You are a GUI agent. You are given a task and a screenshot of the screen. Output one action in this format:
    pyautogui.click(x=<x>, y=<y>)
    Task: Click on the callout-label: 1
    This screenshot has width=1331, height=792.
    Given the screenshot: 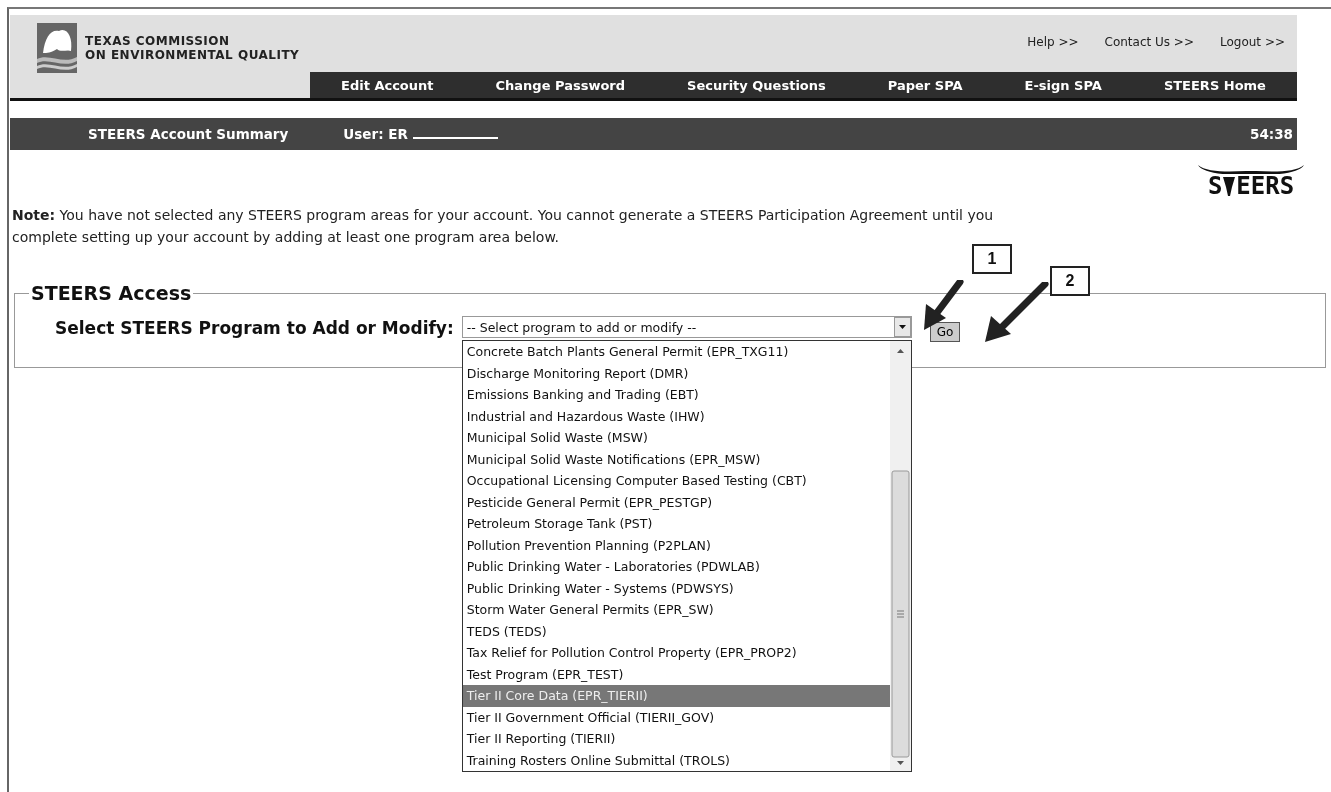 What is the action you would take?
    pyautogui.click(x=992, y=259)
    